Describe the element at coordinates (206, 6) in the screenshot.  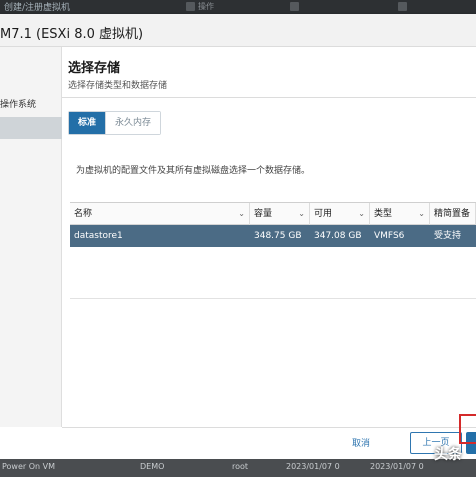
I see `toolbar-item-actions: 操作` at that location.